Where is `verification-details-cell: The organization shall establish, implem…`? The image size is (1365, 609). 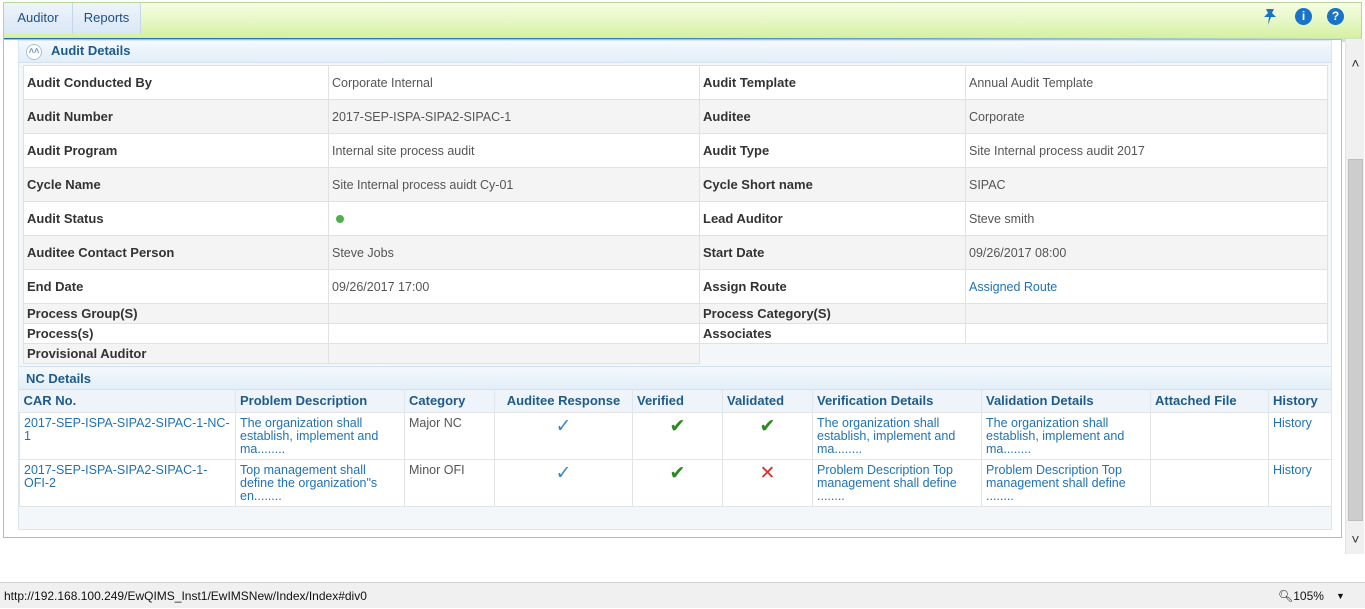
verification-details-cell: The organization shall establish, implem… is located at coordinates (897, 435).